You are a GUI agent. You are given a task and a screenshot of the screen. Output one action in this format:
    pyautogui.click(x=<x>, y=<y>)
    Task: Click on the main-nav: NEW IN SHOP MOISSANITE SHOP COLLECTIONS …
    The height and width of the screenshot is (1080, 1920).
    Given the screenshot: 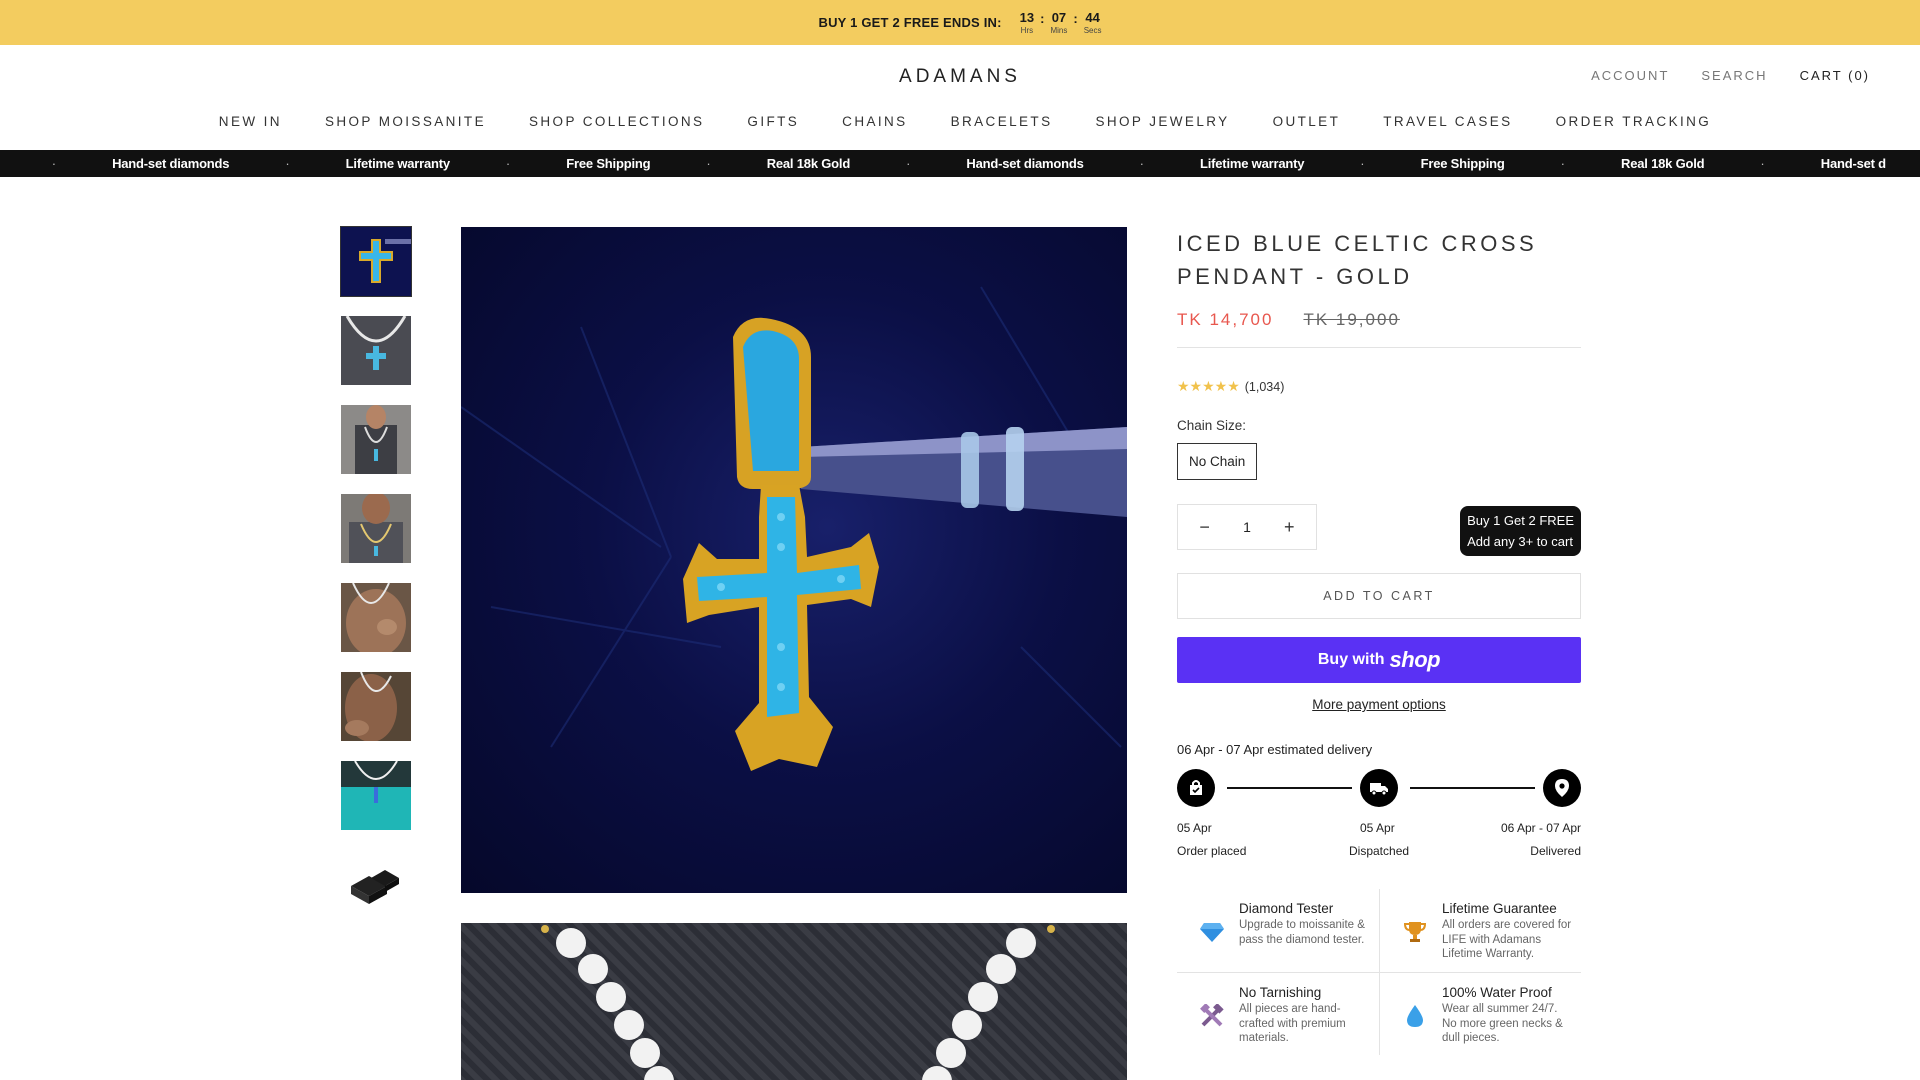 What is the action you would take?
    pyautogui.click(x=960, y=121)
    